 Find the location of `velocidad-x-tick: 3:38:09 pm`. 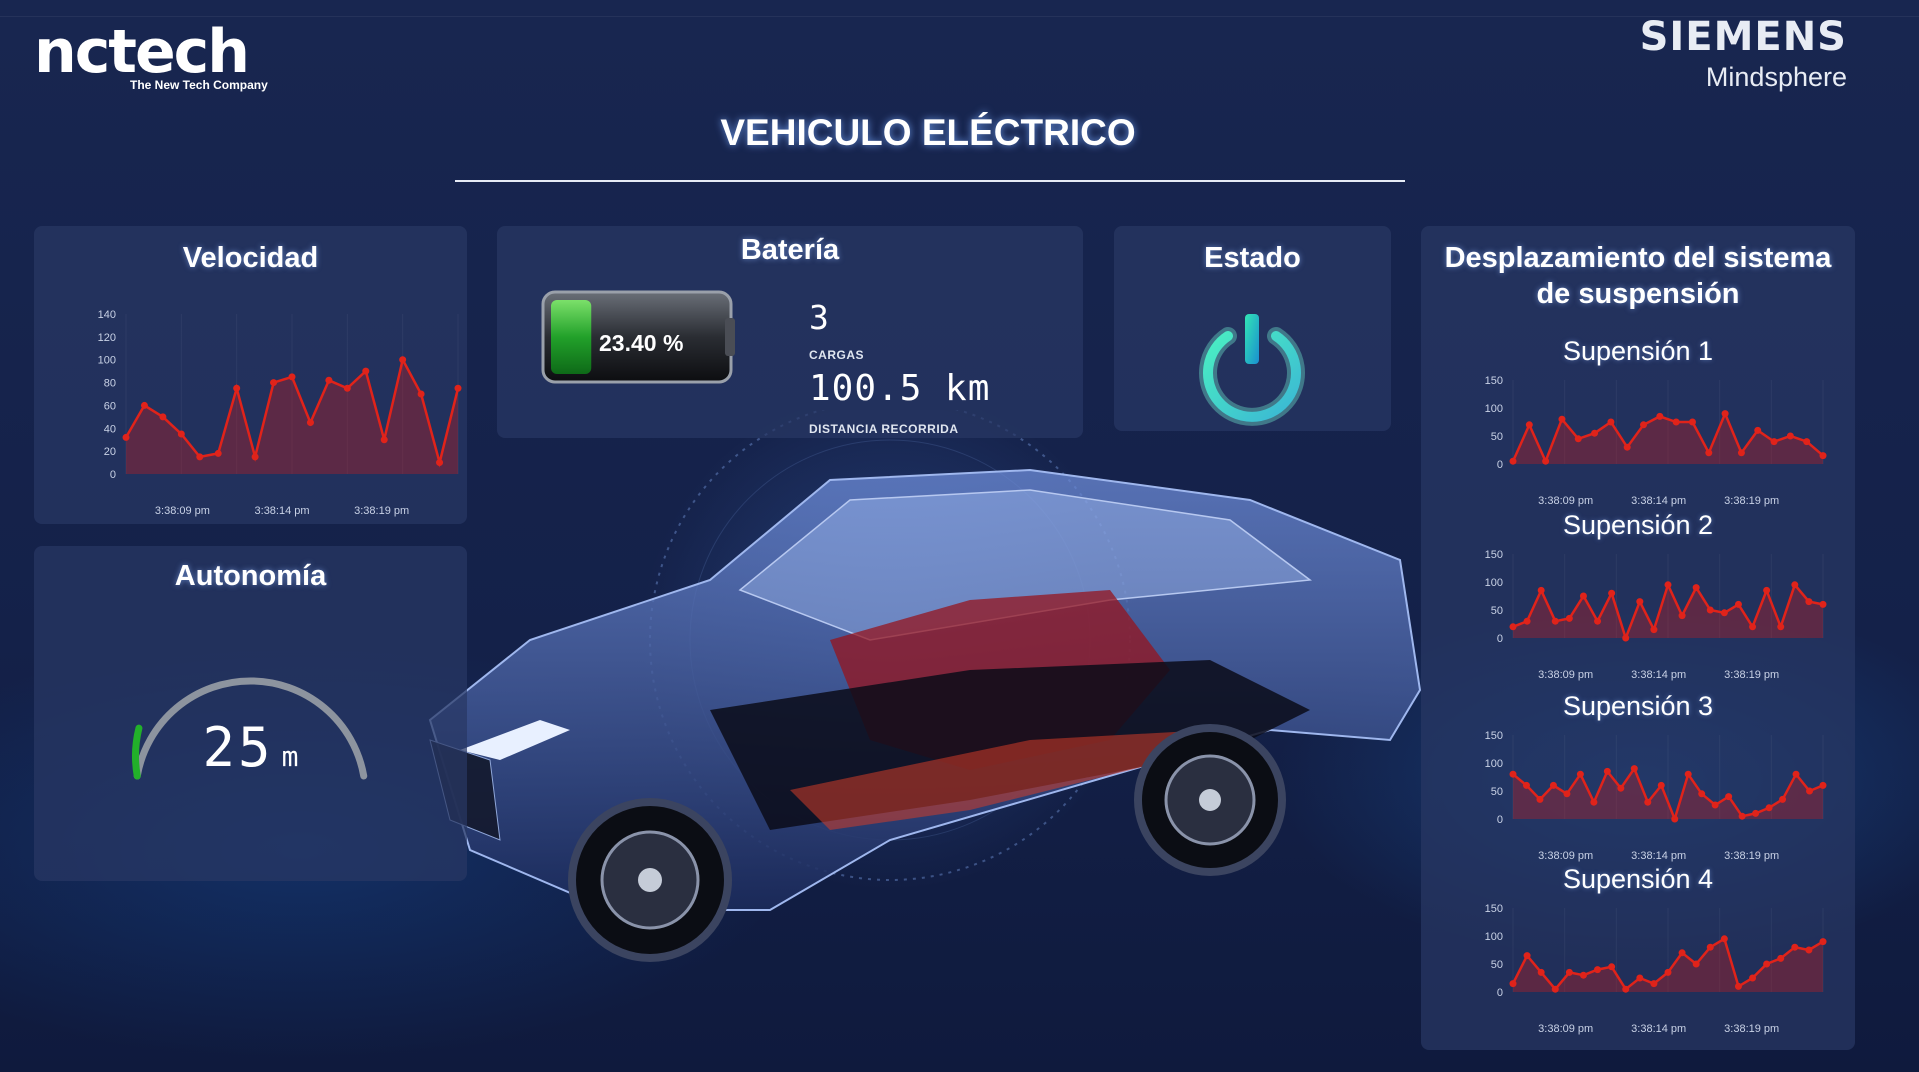

velocidad-x-tick: 3:38:09 pm is located at coordinates (182, 511).